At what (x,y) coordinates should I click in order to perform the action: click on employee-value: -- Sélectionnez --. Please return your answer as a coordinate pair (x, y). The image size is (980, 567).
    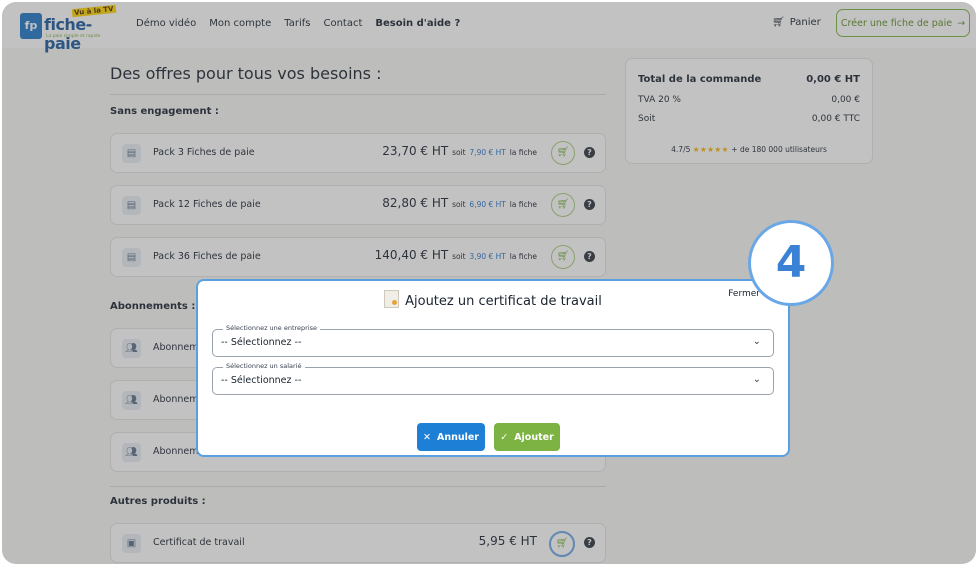
    Looking at the image, I should click on (261, 380).